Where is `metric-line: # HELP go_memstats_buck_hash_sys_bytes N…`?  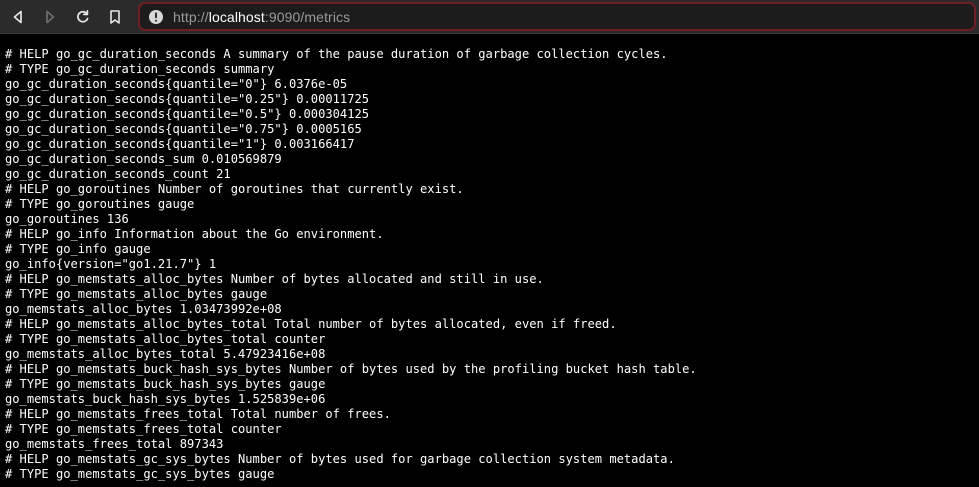 metric-line: # HELP go_memstats_buck_hash_sys_bytes N… is located at coordinates (351, 369).